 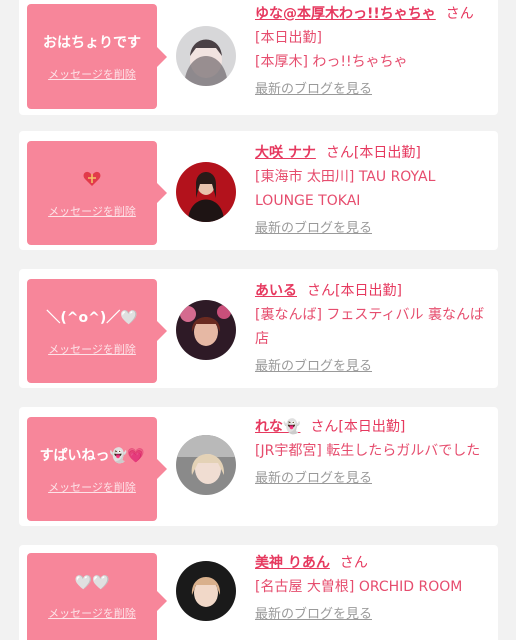 What do you see at coordinates (92, 43) in the screenshot?
I see `message-text: おはちょりです` at bounding box center [92, 43].